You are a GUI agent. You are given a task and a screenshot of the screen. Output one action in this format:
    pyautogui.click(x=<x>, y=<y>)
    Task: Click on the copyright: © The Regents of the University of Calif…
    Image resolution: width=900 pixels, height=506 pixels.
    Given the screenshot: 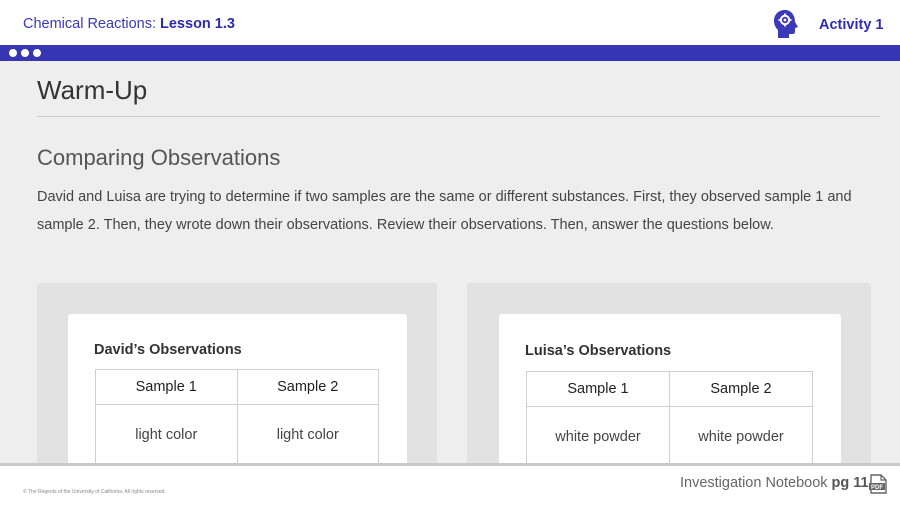 What is the action you would take?
    pyautogui.click(x=94, y=492)
    